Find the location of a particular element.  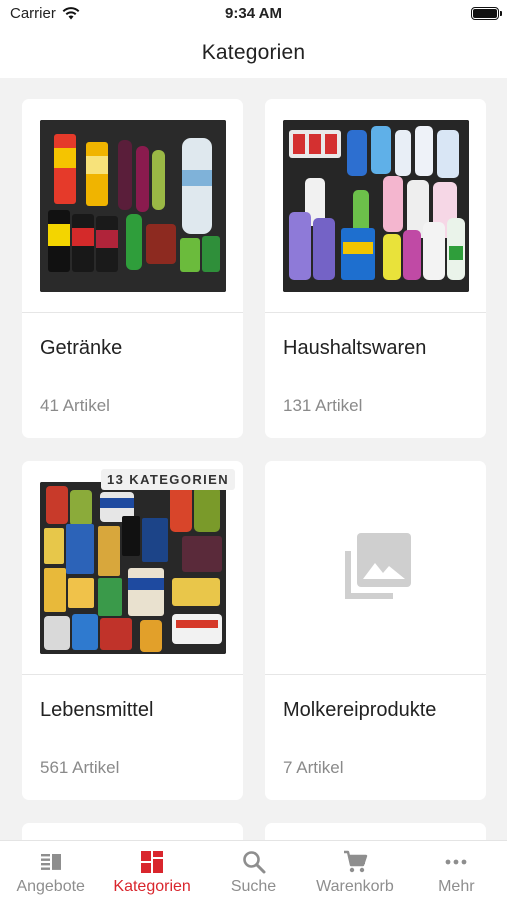

categories-icon is located at coordinates (152, 862).